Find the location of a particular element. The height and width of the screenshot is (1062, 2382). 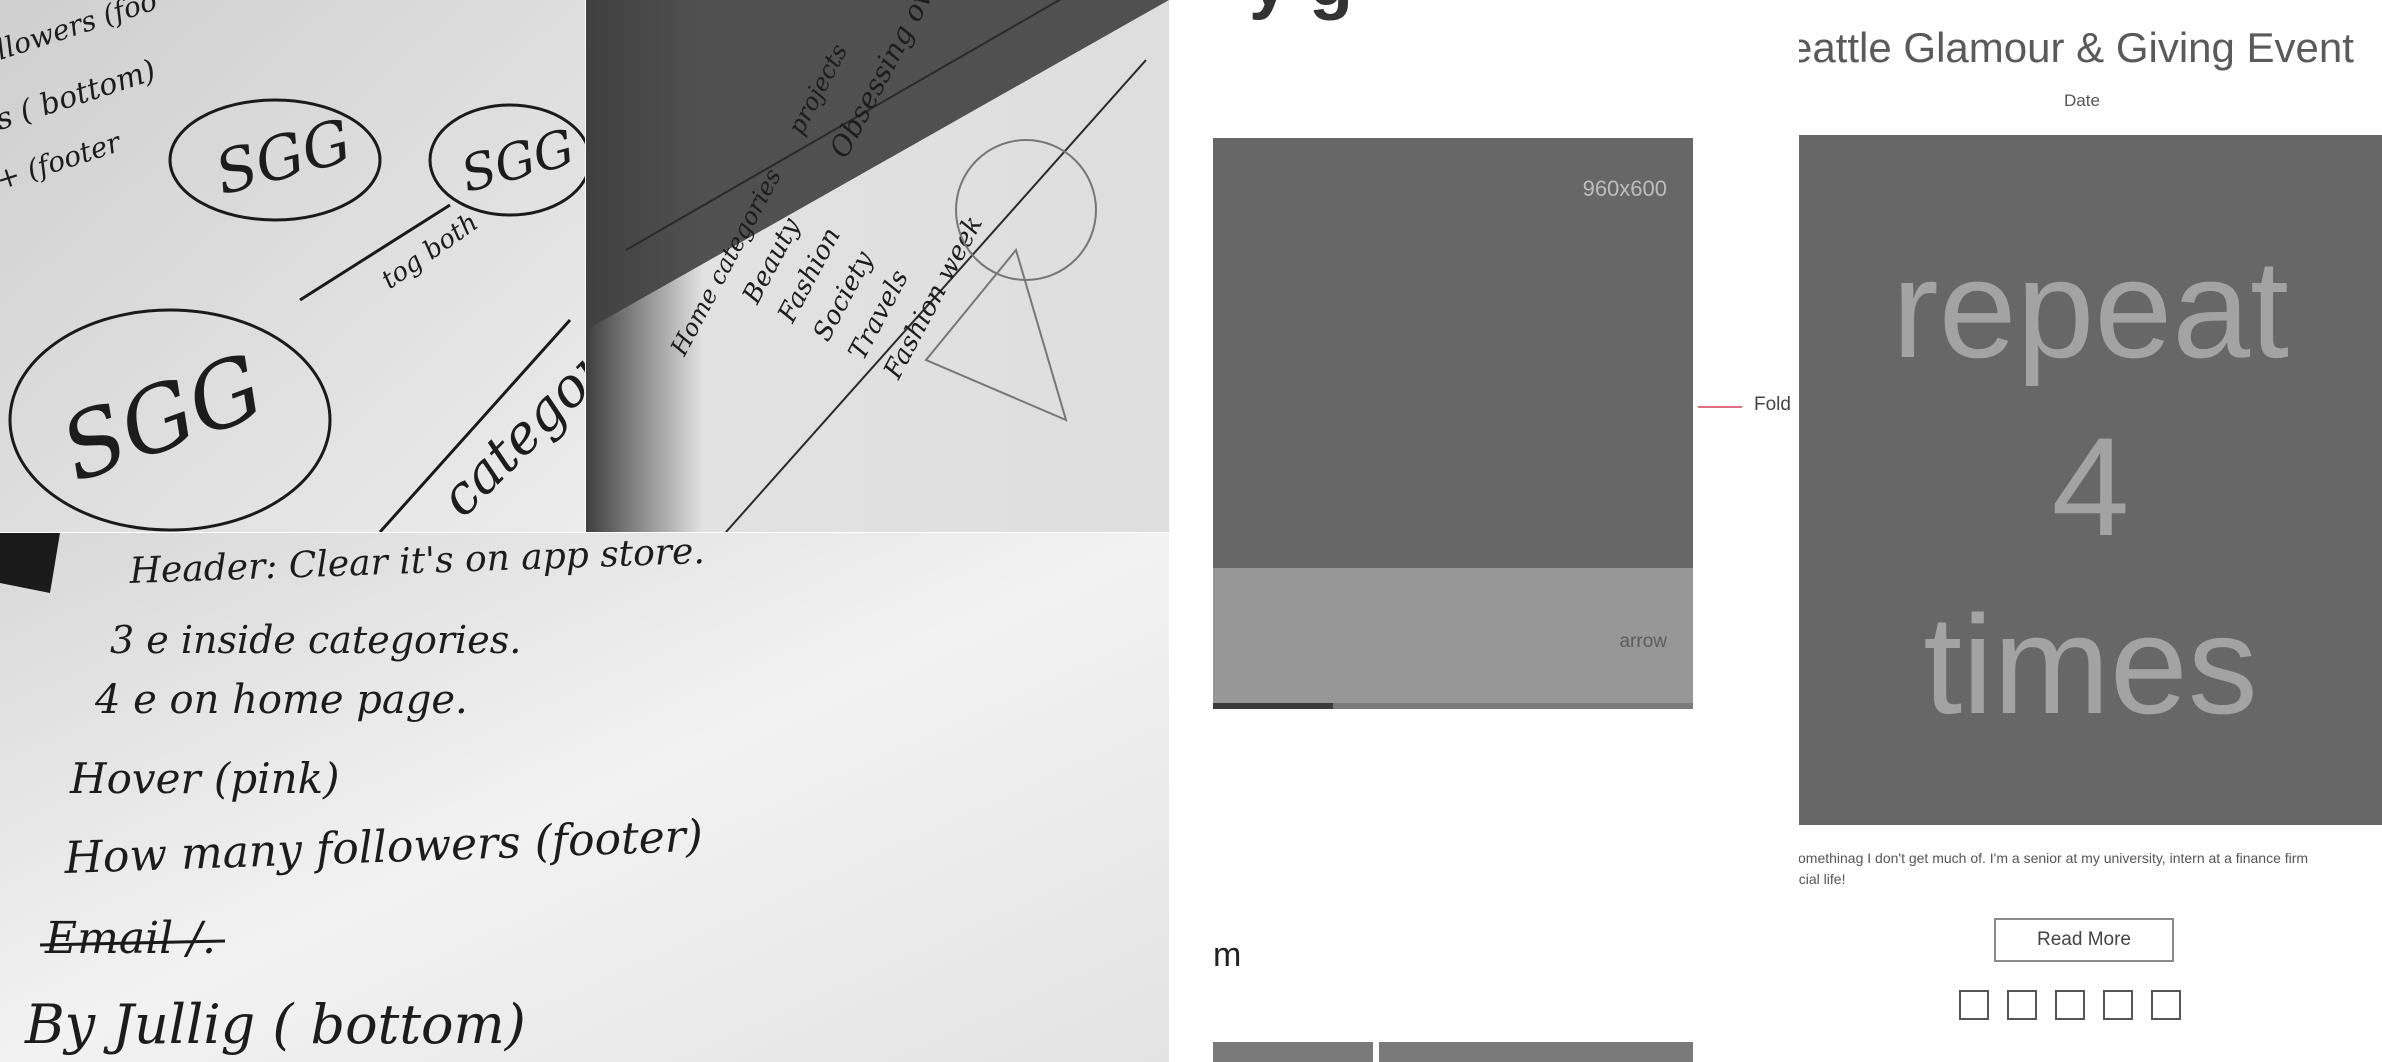

repeat-line-2: 4 is located at coordinates (2090, 486).